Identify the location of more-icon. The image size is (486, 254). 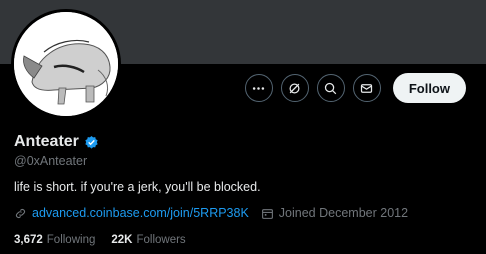
(259, 88).